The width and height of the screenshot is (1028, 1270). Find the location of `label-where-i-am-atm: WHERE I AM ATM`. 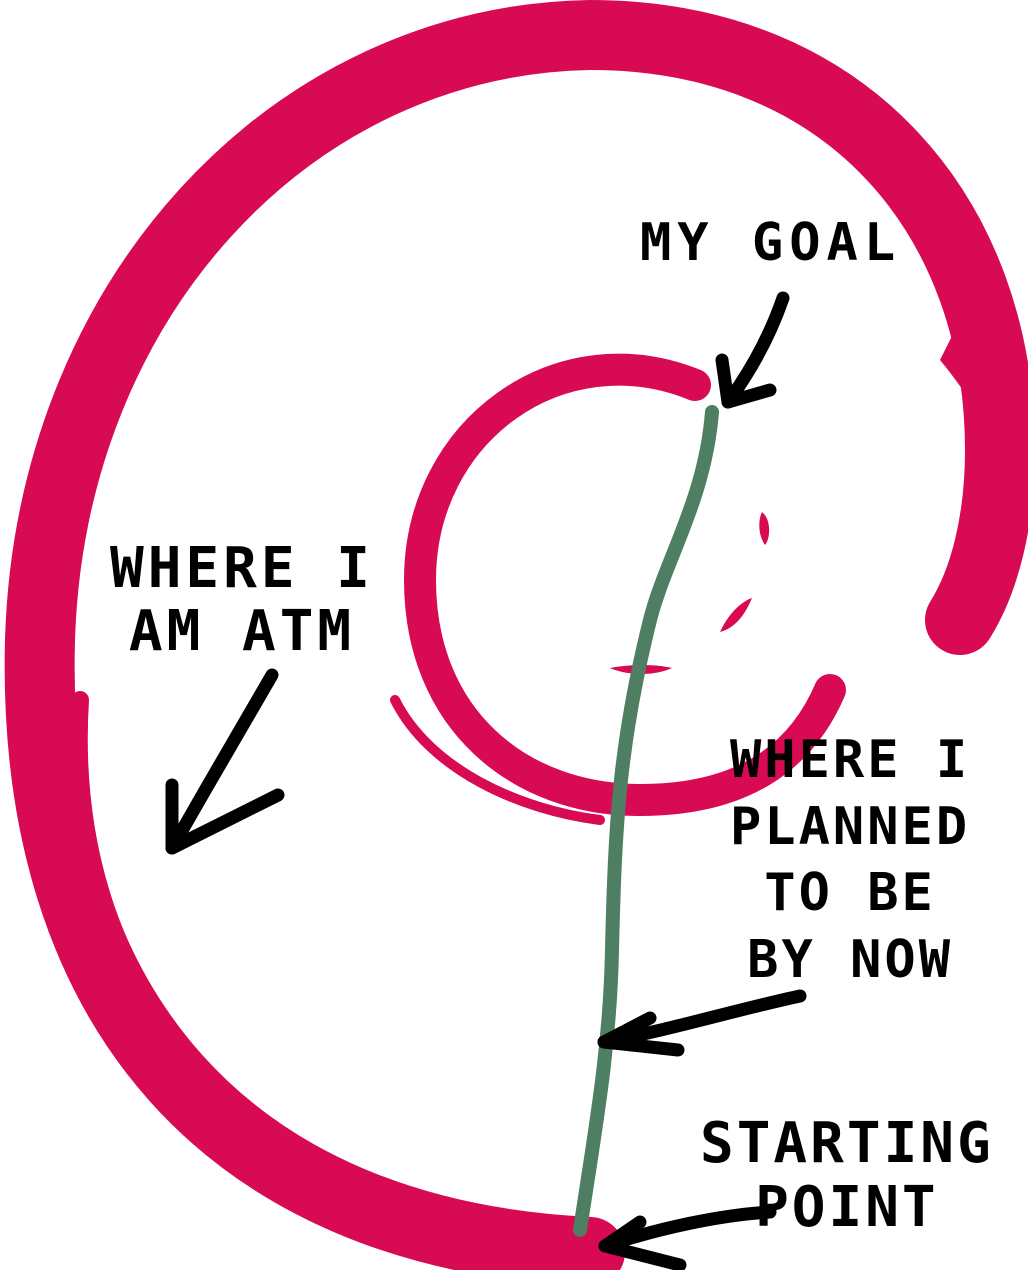

label-where-i-am-atm: WHERE I AM ATM is located at coordinates (242, 600).